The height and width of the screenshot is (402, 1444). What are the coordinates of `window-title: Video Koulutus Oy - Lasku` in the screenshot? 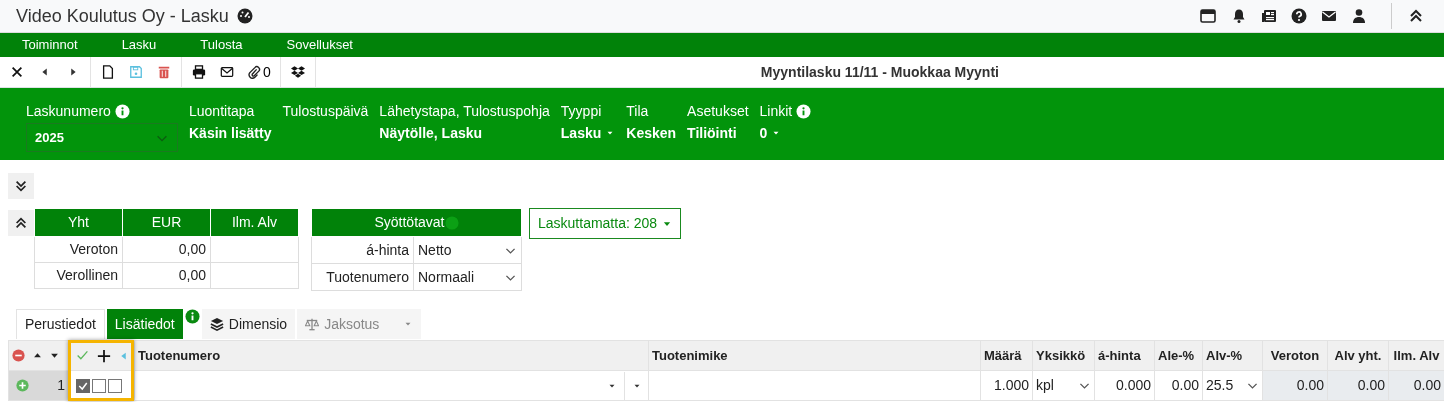 It's located at (122, 16).